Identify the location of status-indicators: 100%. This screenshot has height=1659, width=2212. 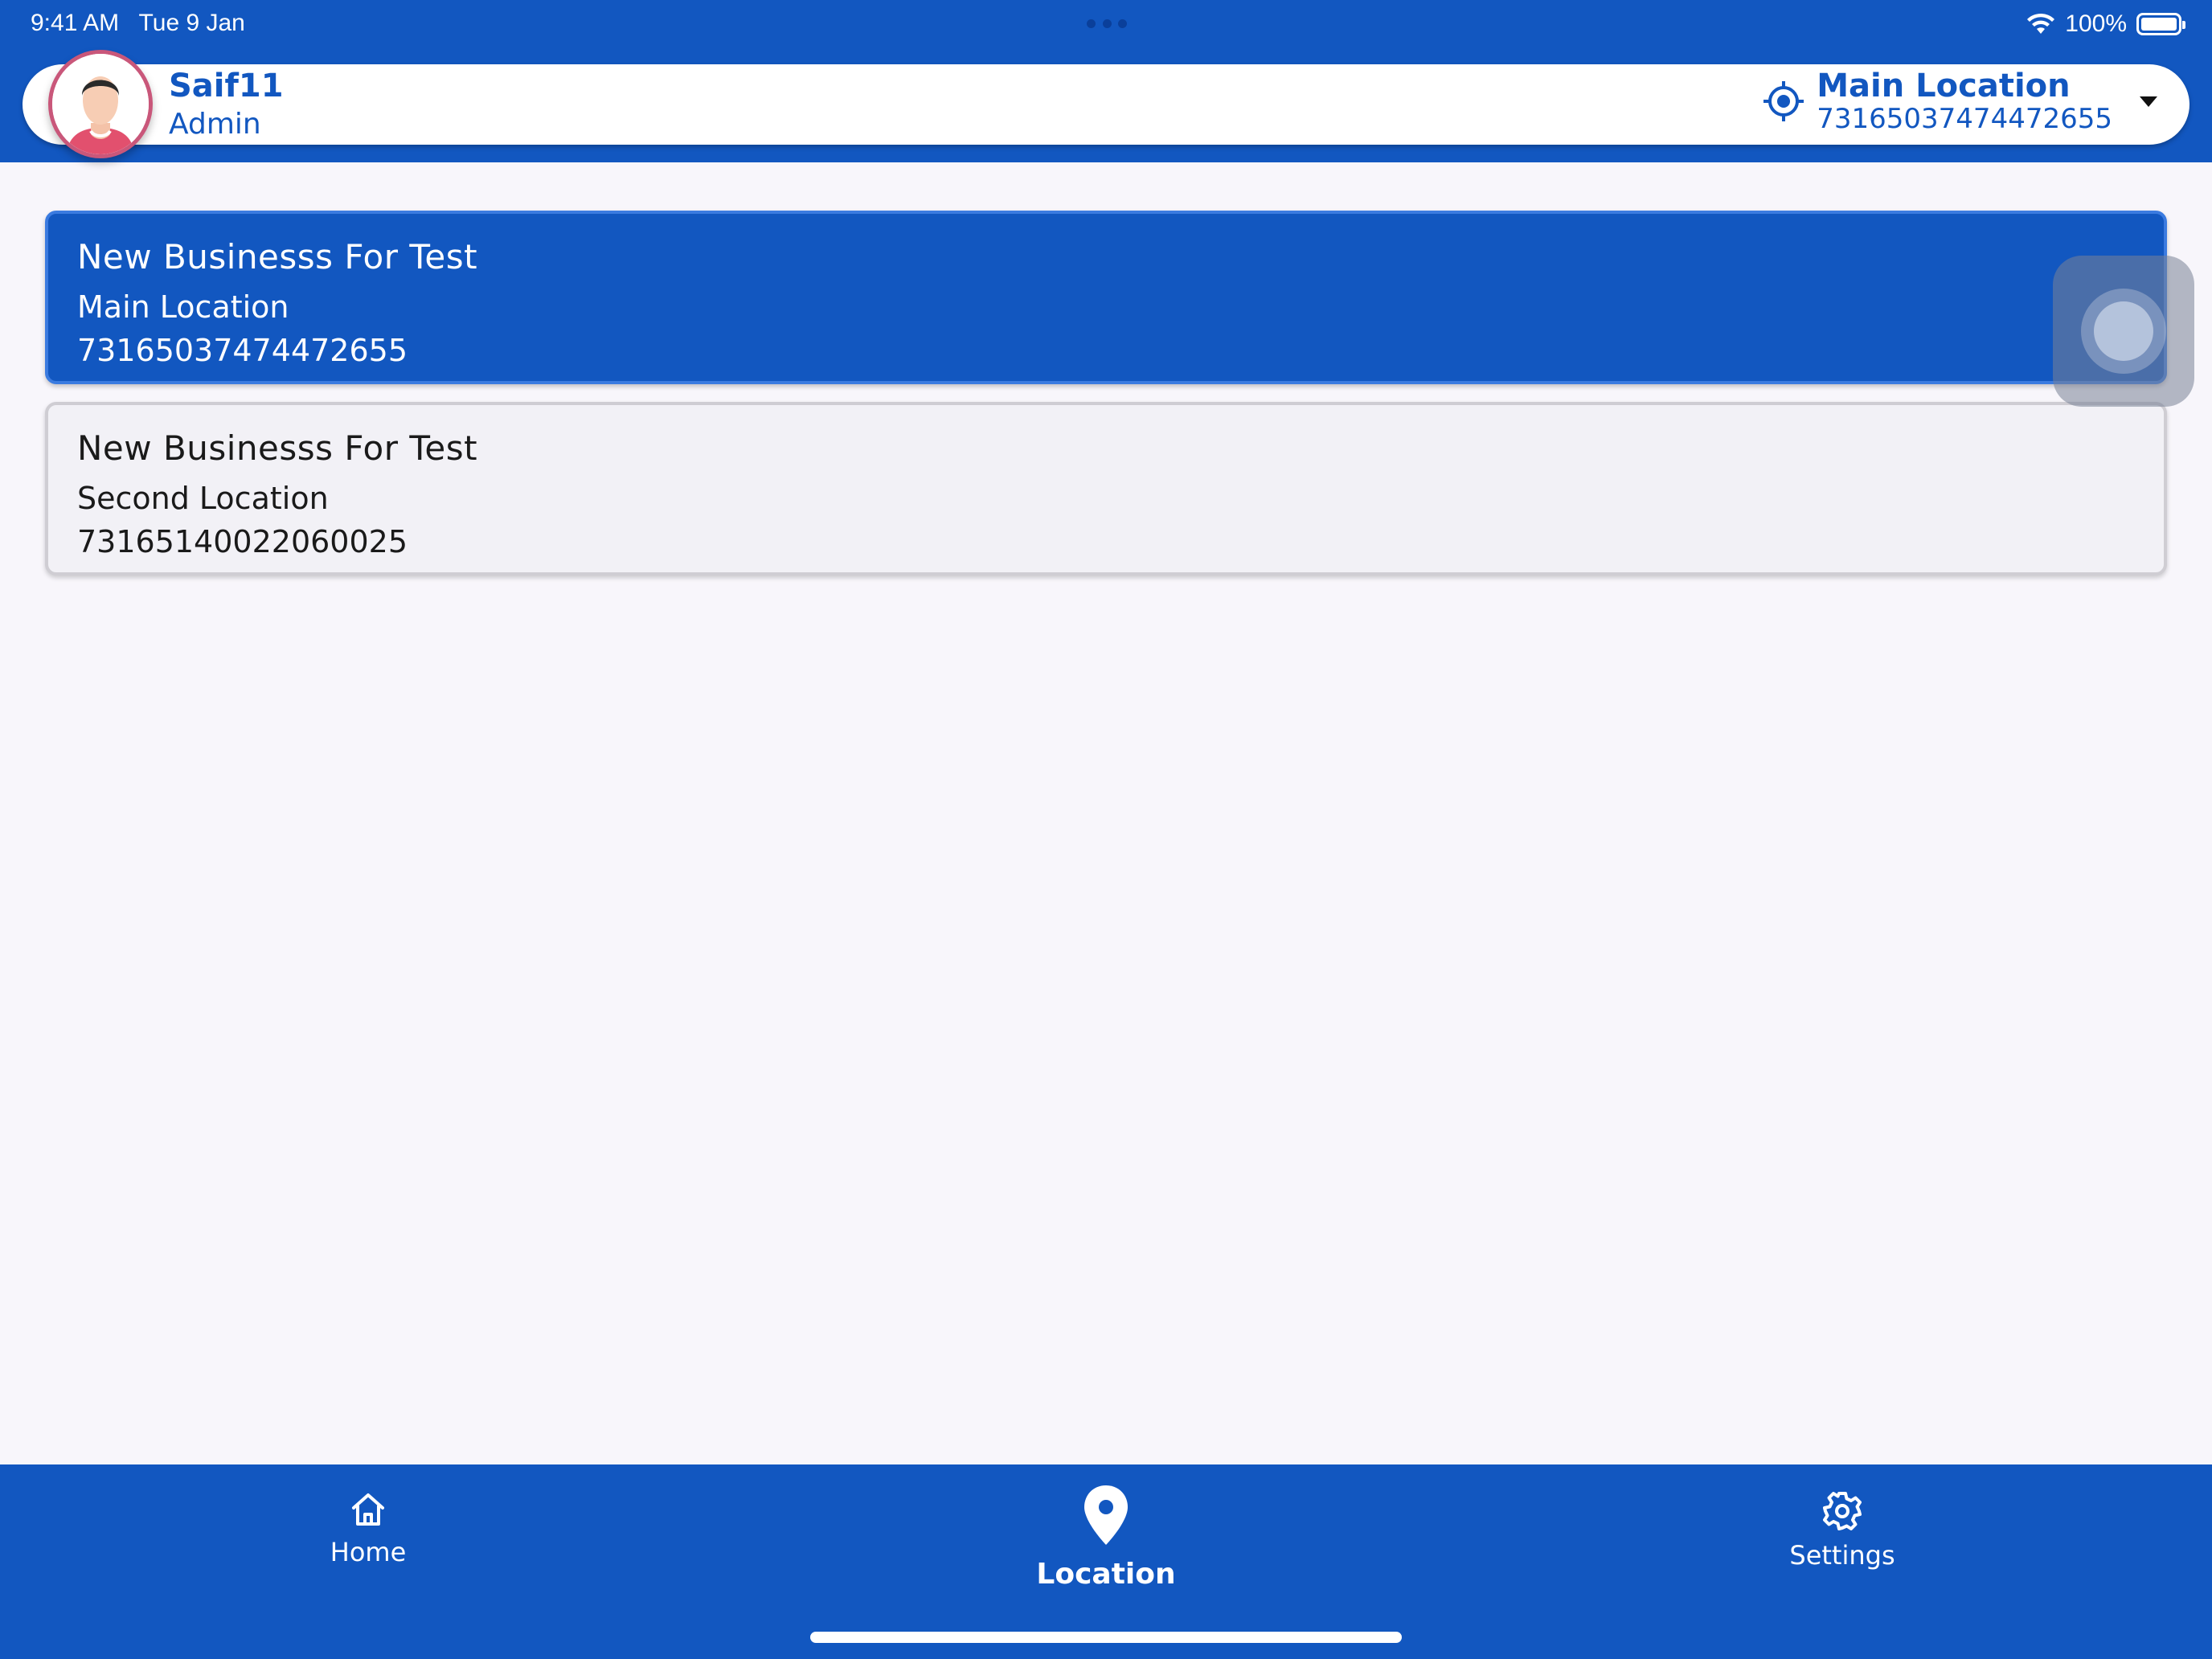
(2105, 24).